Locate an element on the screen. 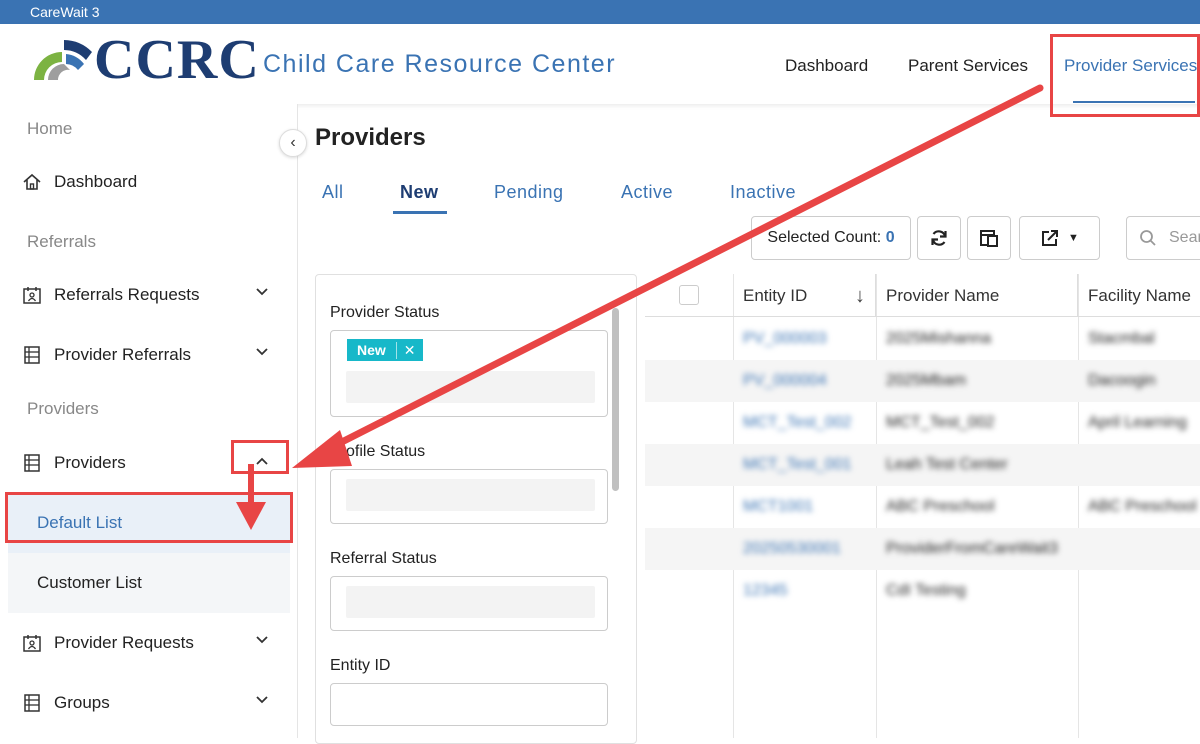  chip-label: New is located at coordinates (371, 350).